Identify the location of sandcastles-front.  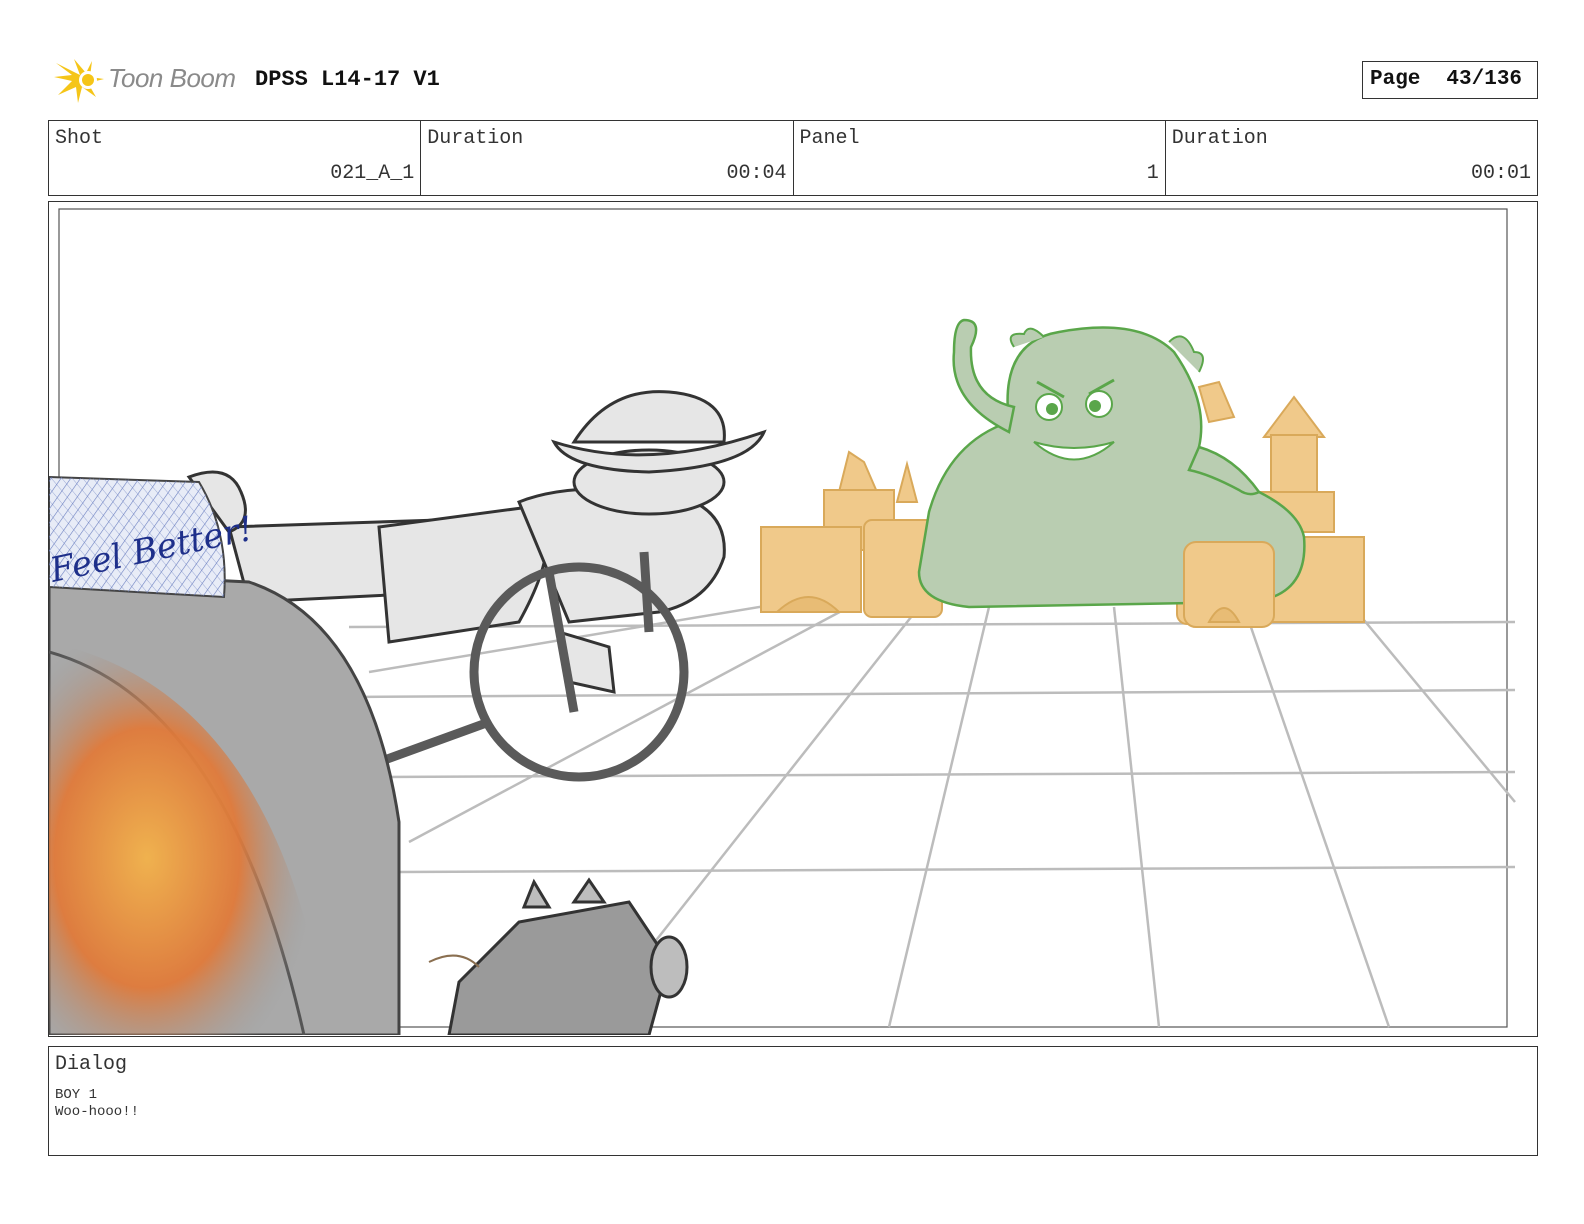
(1229, 584).